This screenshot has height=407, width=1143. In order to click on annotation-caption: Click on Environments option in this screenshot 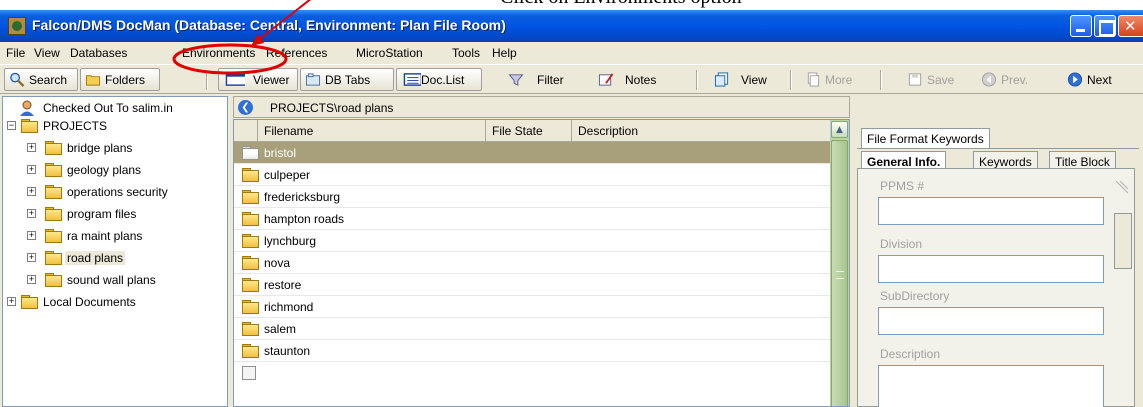, I will do `click(621, 4)`.